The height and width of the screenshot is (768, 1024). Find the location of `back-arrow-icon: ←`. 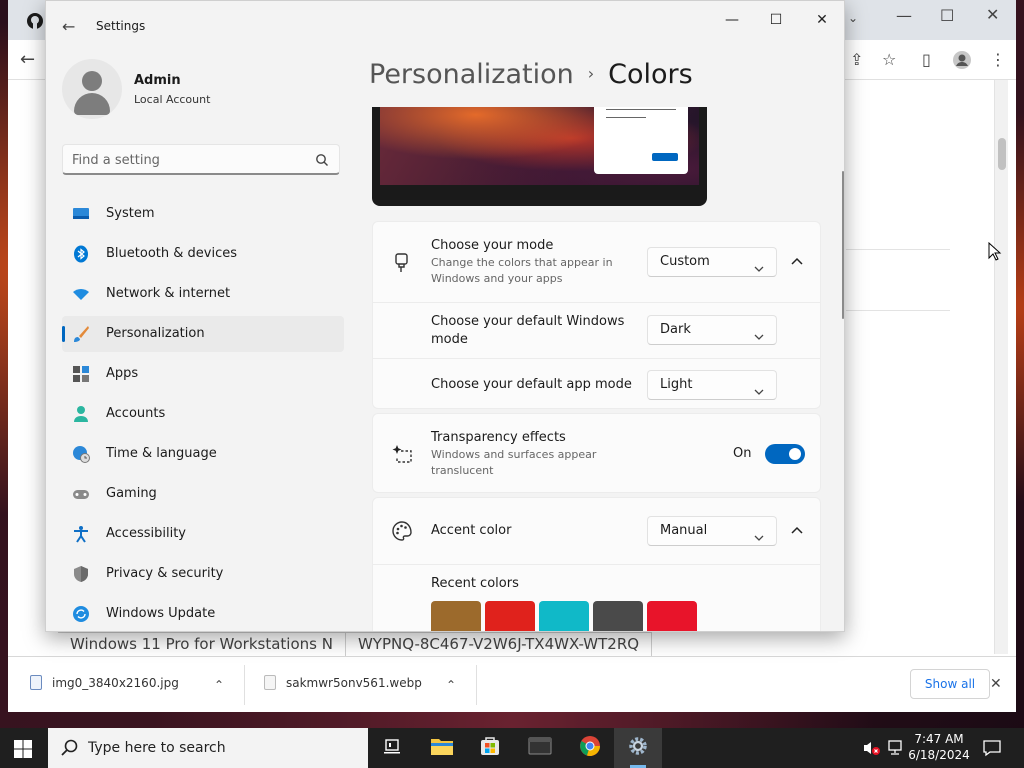

back-arrow-icon: ← is located at coordinates (68, 26).